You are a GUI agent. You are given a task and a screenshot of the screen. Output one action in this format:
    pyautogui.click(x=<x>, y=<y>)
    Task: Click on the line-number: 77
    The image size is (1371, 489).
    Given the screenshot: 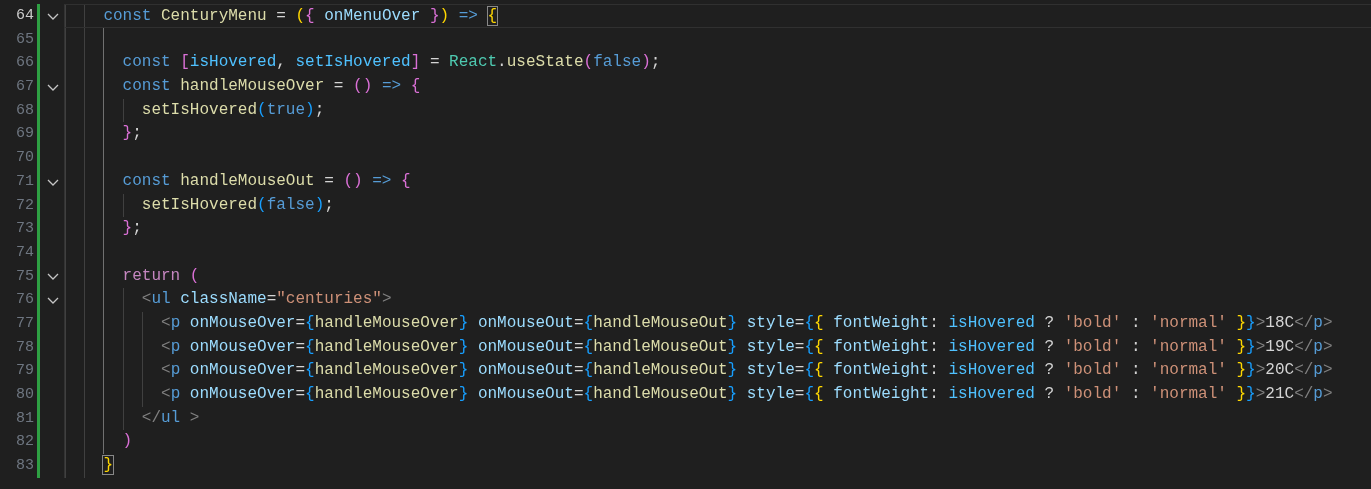 What is the action you would take?
    pyautogui.click(x=24, y=323)
    